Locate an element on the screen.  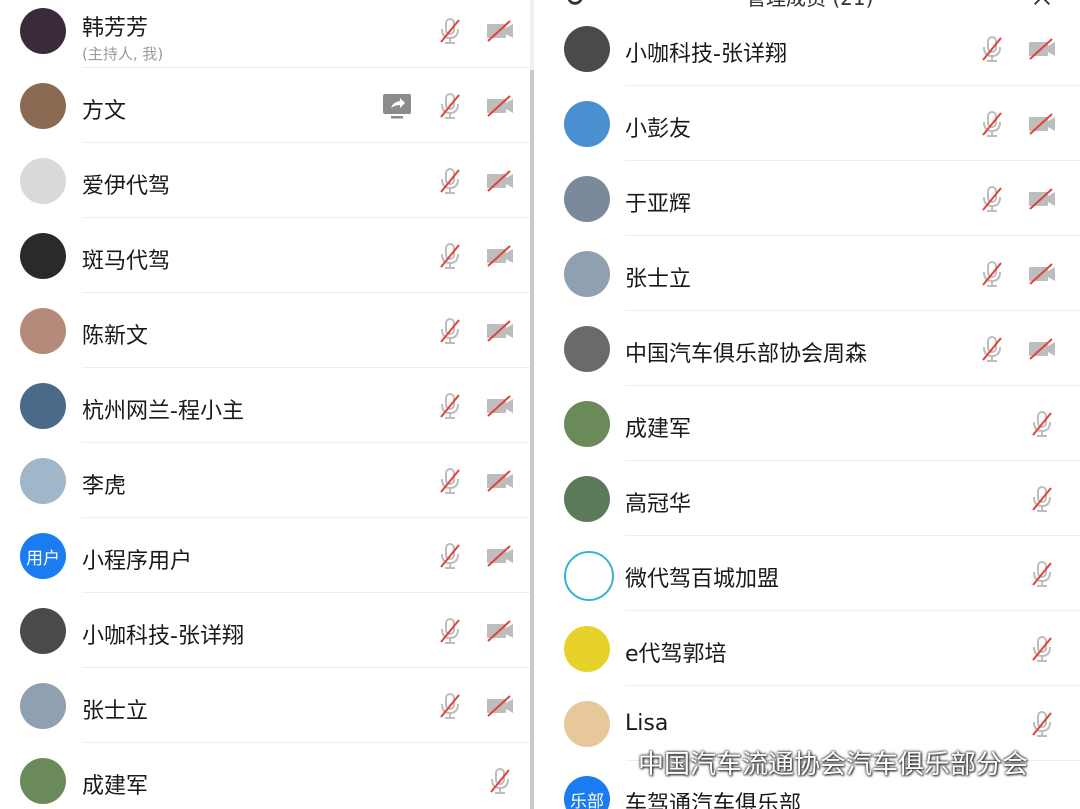
participant-name: 韩芳芳 is located at coordinates (115, 28).